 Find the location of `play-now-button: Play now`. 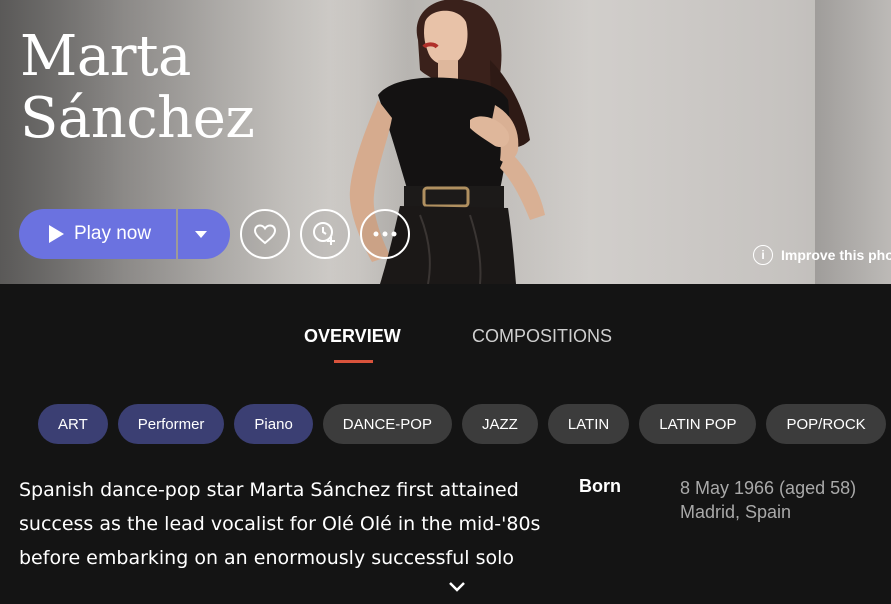

play-now-button: Play now is located at coordinates (97, 234).